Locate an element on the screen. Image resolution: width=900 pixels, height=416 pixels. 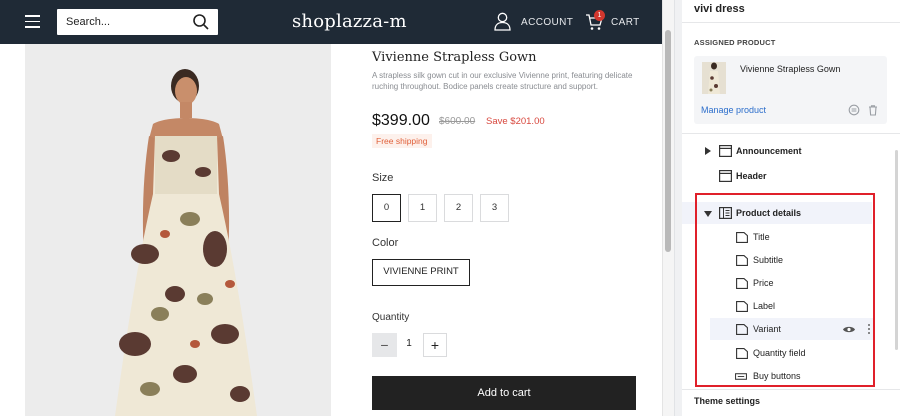
store-header: Search... shoplazza-m ACCOUNT 1 CART is located at coordinates (331, 22).